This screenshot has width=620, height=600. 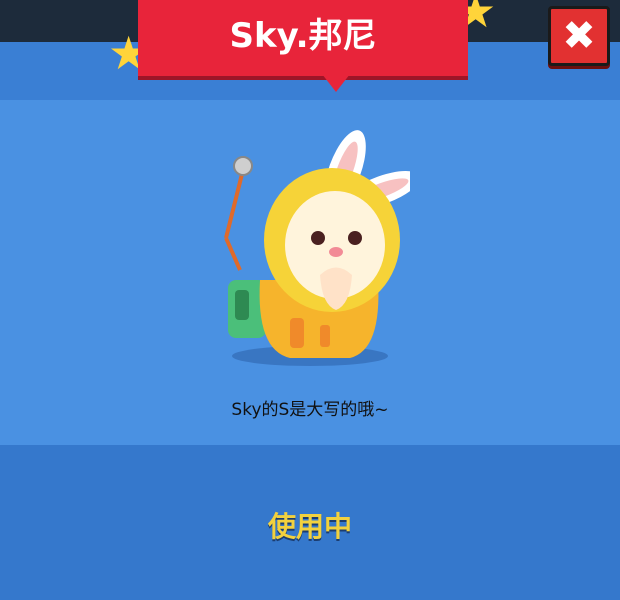 I want to click on close-button: ✖, so click(x=579, y=36).